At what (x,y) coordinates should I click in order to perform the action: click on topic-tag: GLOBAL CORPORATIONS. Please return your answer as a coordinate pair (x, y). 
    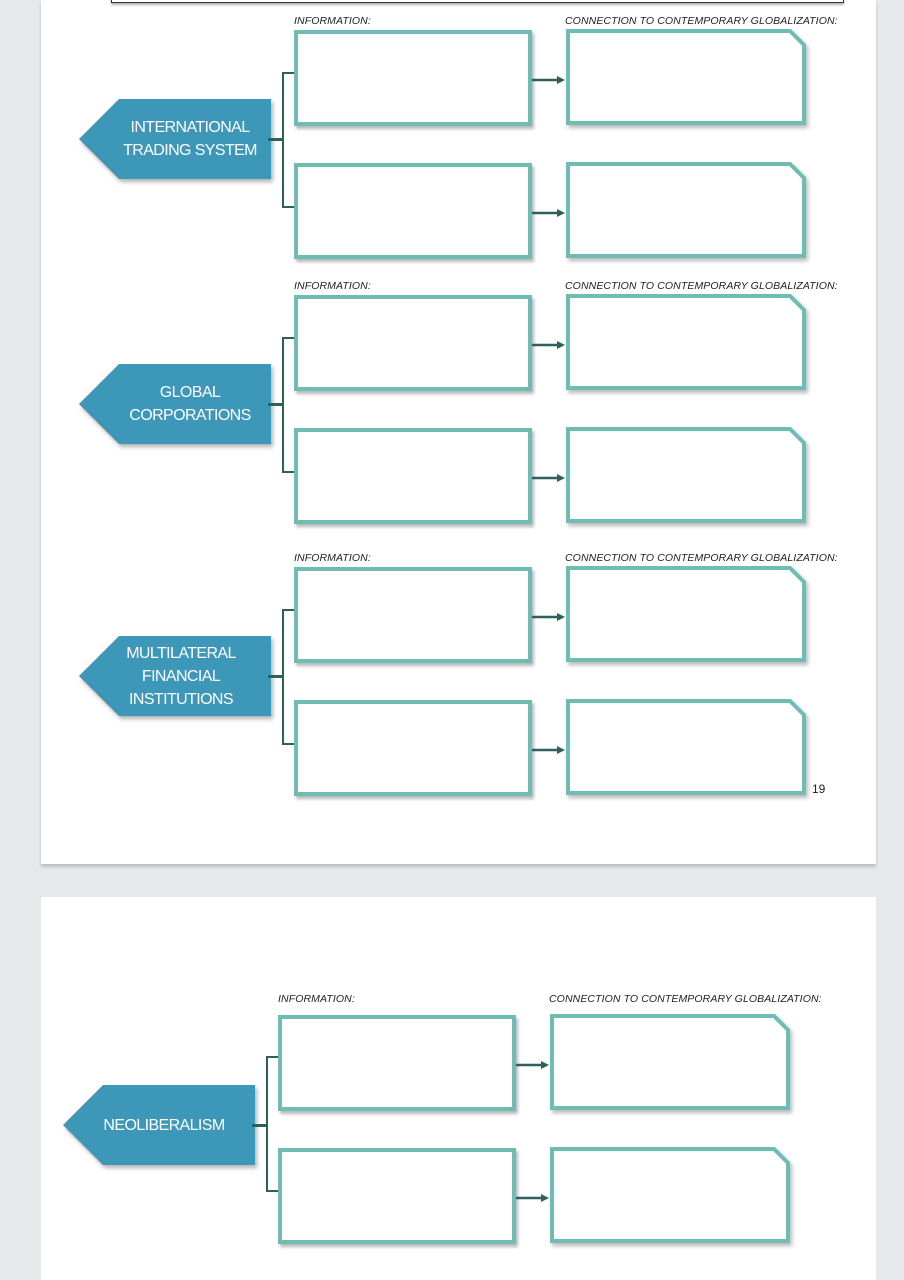
    Looking at the image, I should click on (175, 404).